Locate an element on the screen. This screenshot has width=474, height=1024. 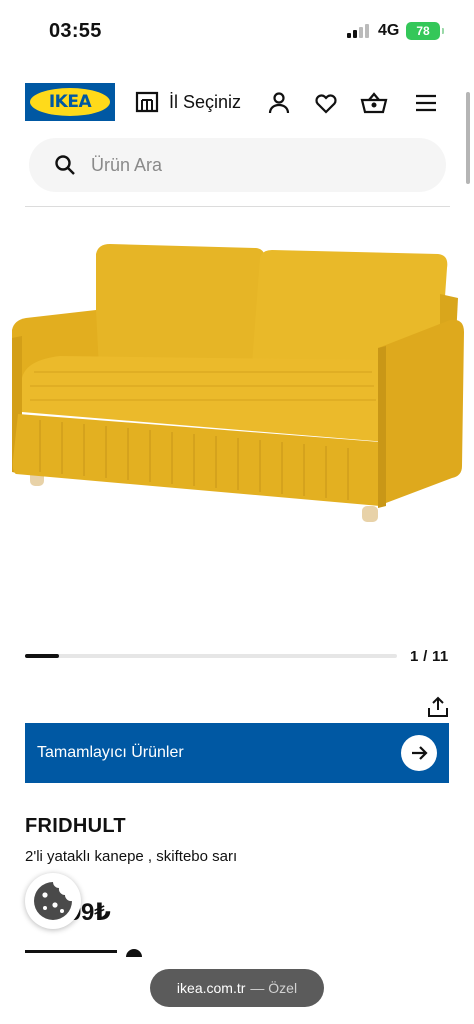
partial-element is located at coordinates (134, 953).